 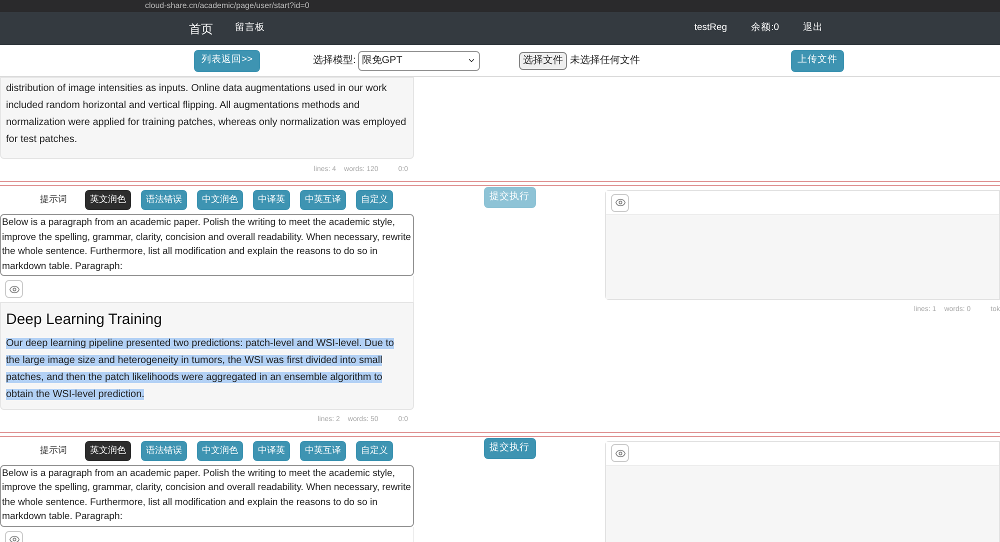 I want to click on model-select: 限免GPT, so click(x=419, y=60).